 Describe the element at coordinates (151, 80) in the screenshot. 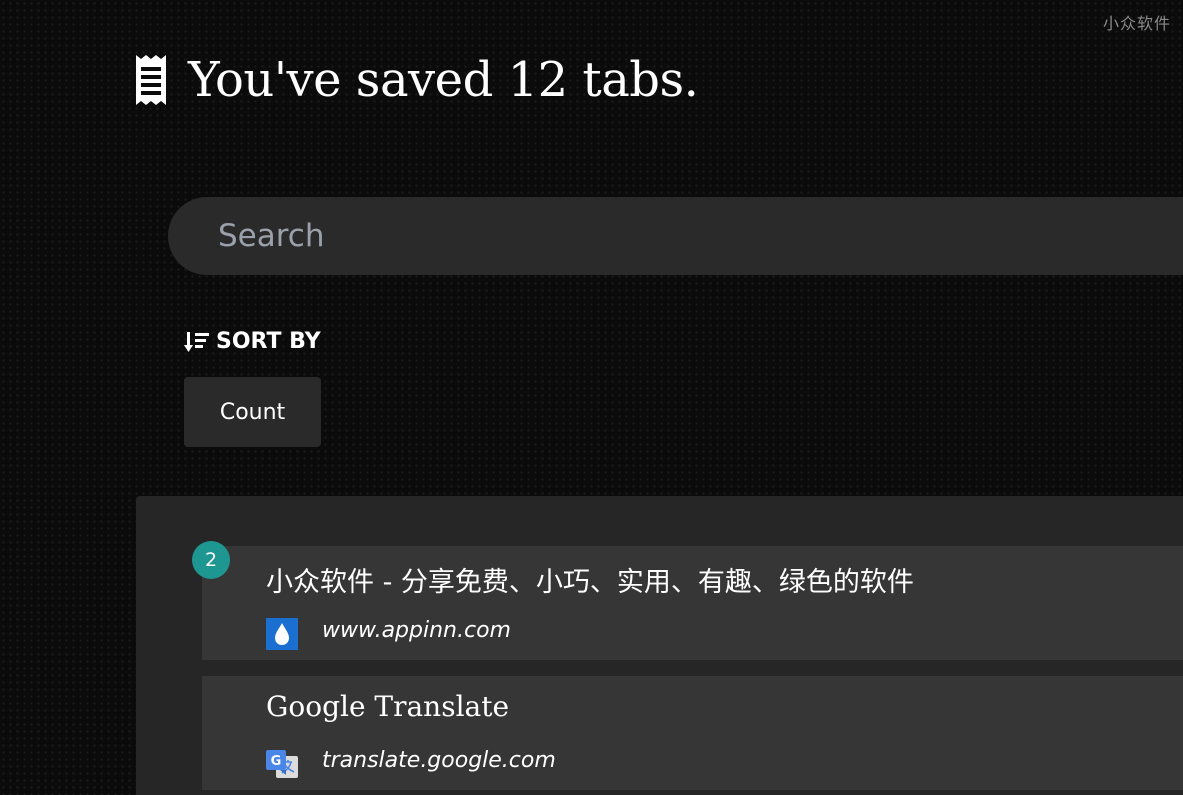

I see `receipt-icon` at that location.